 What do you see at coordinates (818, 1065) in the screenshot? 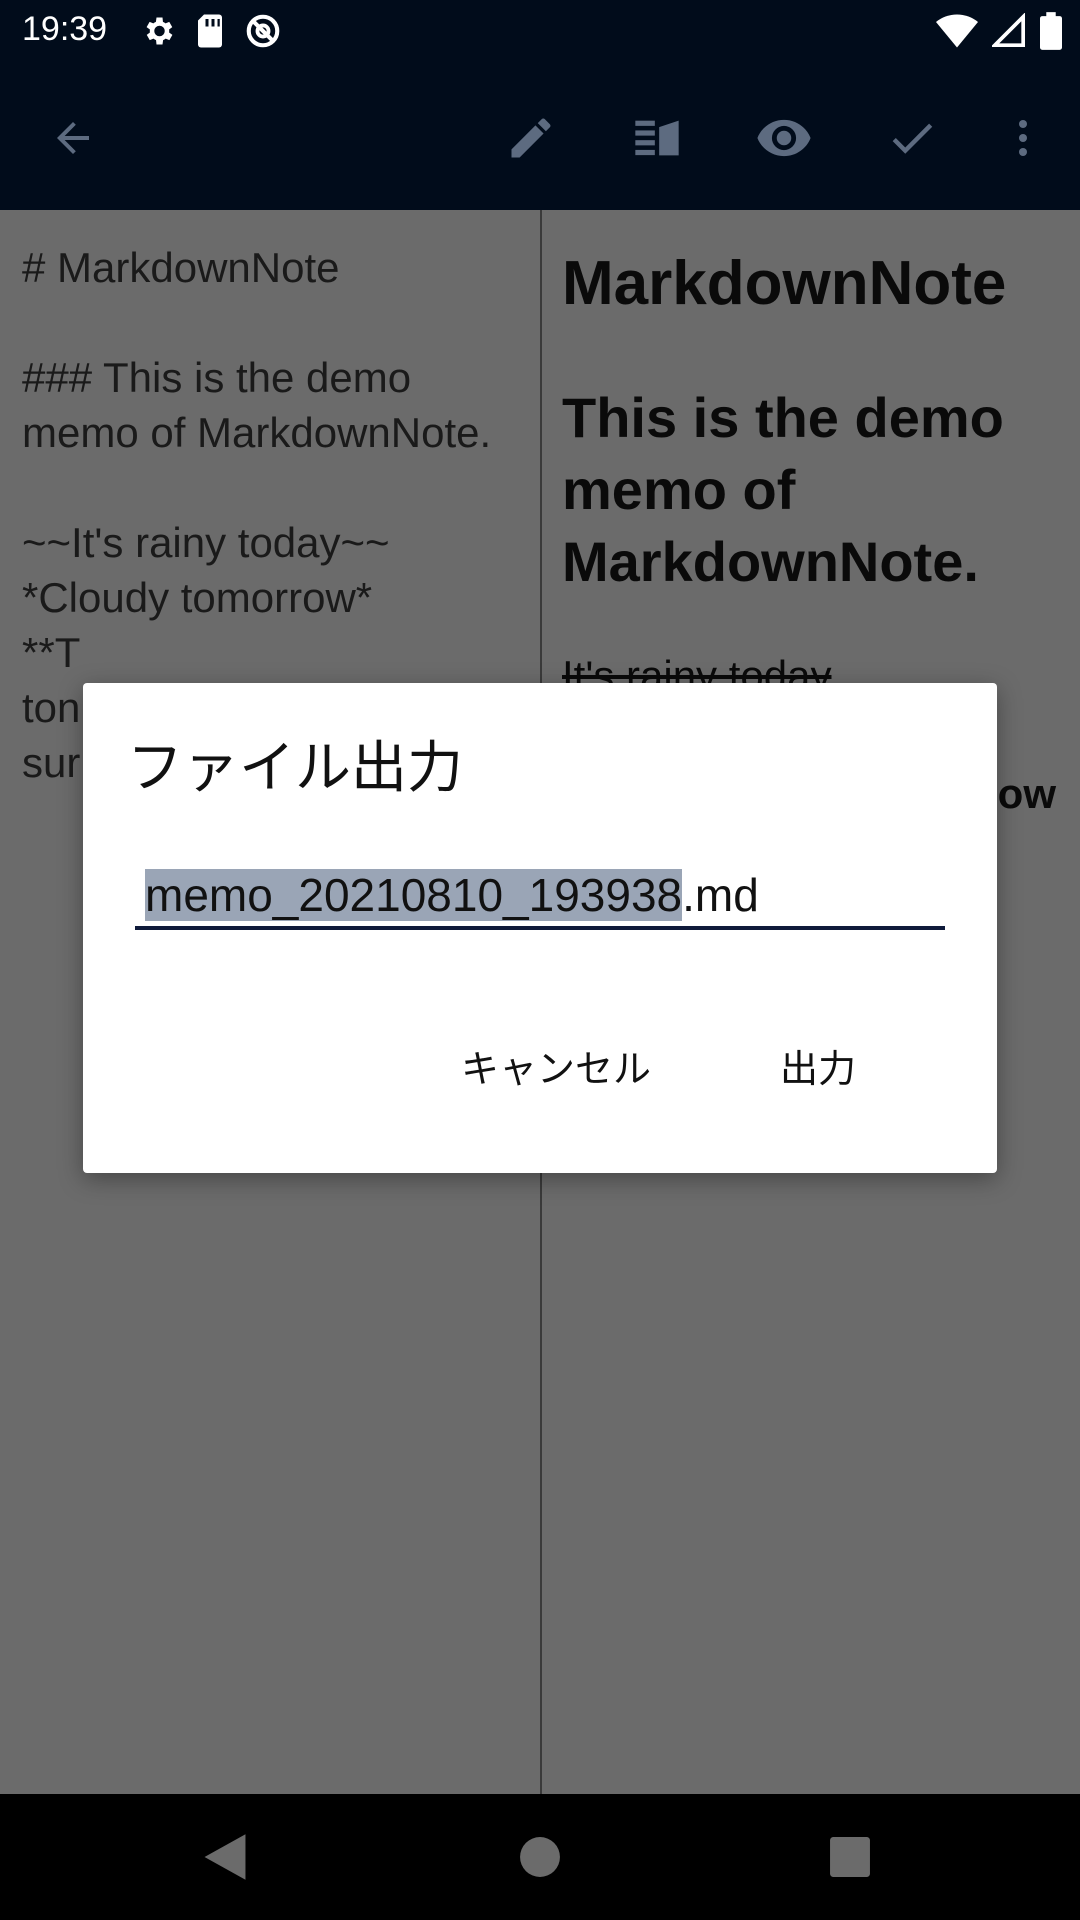
I see `export-button: 出力` at bounding box center [818, 1065].